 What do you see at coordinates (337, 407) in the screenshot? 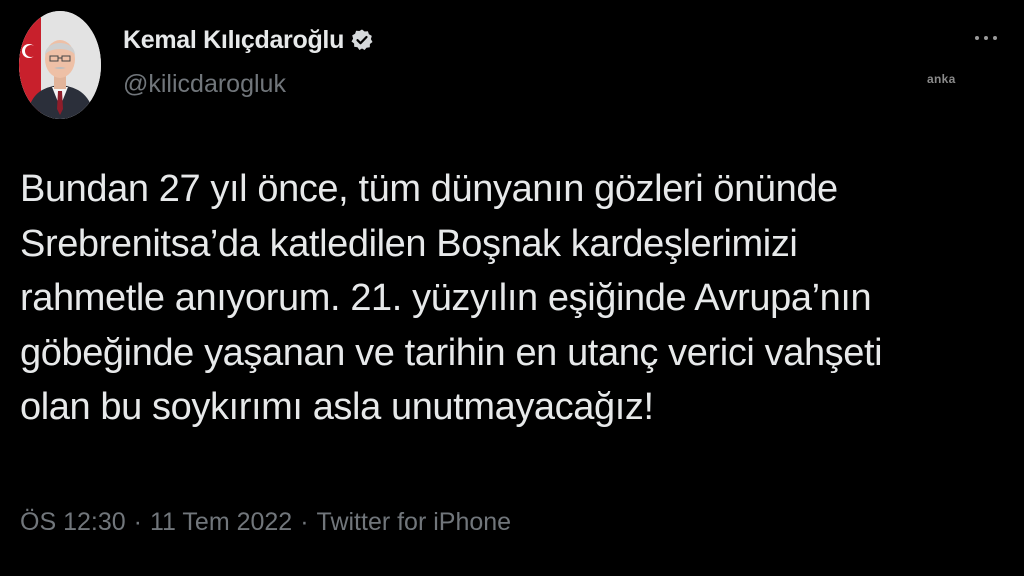
I see `tweet-line: olan bu soykırımı asla unutmayacağız!` at bounding box center [337, 407].